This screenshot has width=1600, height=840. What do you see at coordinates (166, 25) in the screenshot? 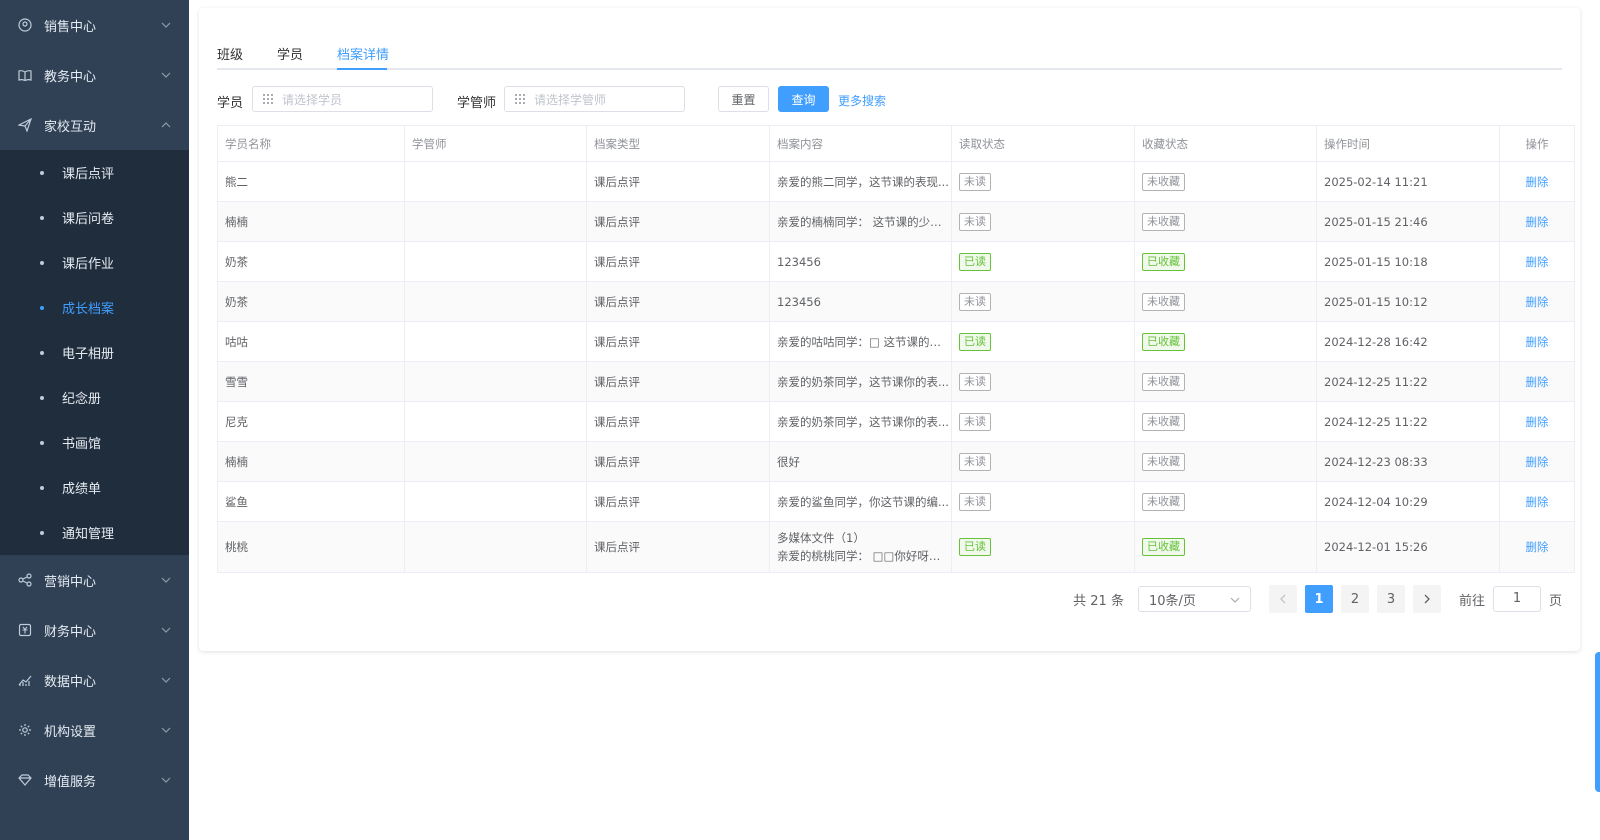
I see `chevron-down-icon` at bounding box center [166, 25].